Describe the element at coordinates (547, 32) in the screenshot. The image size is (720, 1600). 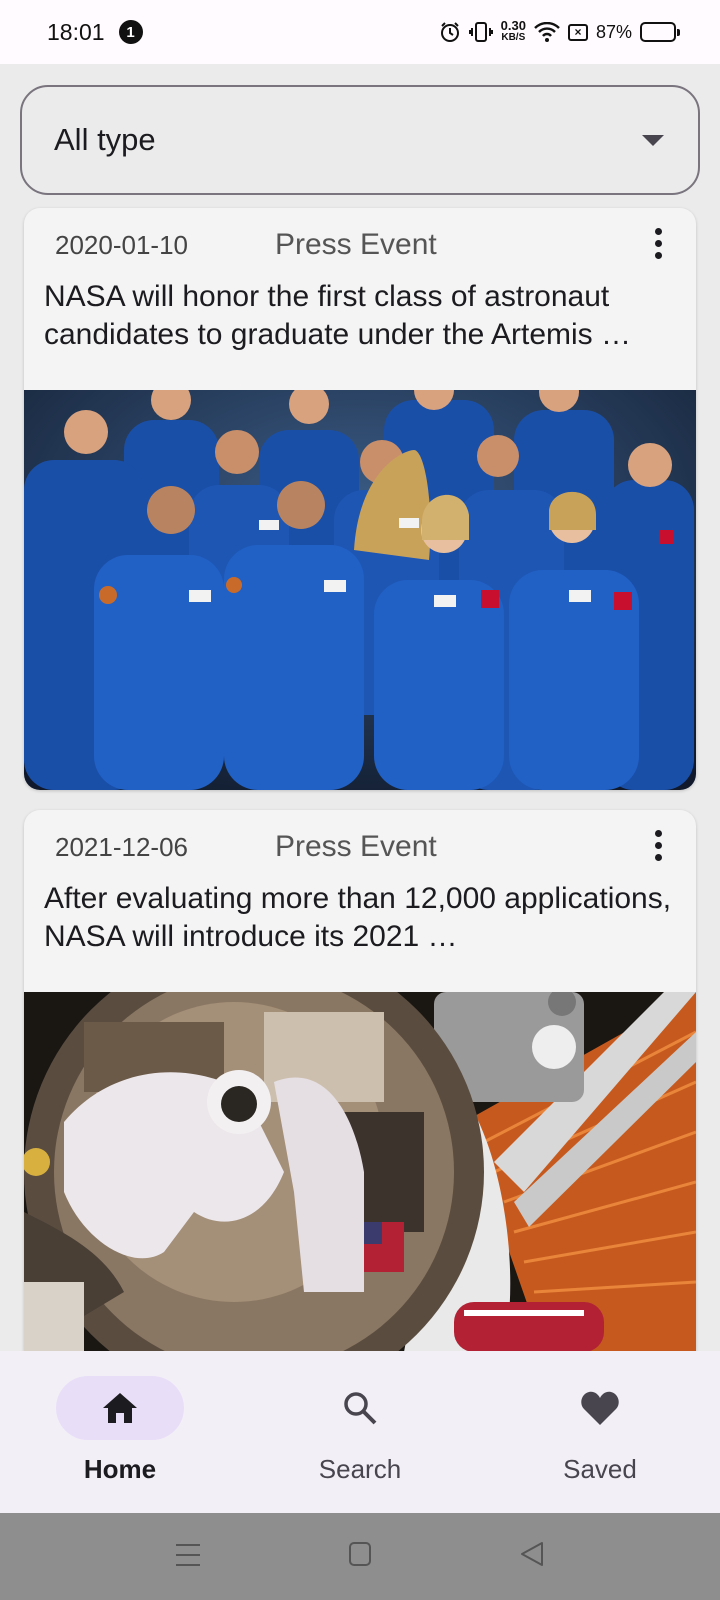
I see `wifi-icon` at that location.